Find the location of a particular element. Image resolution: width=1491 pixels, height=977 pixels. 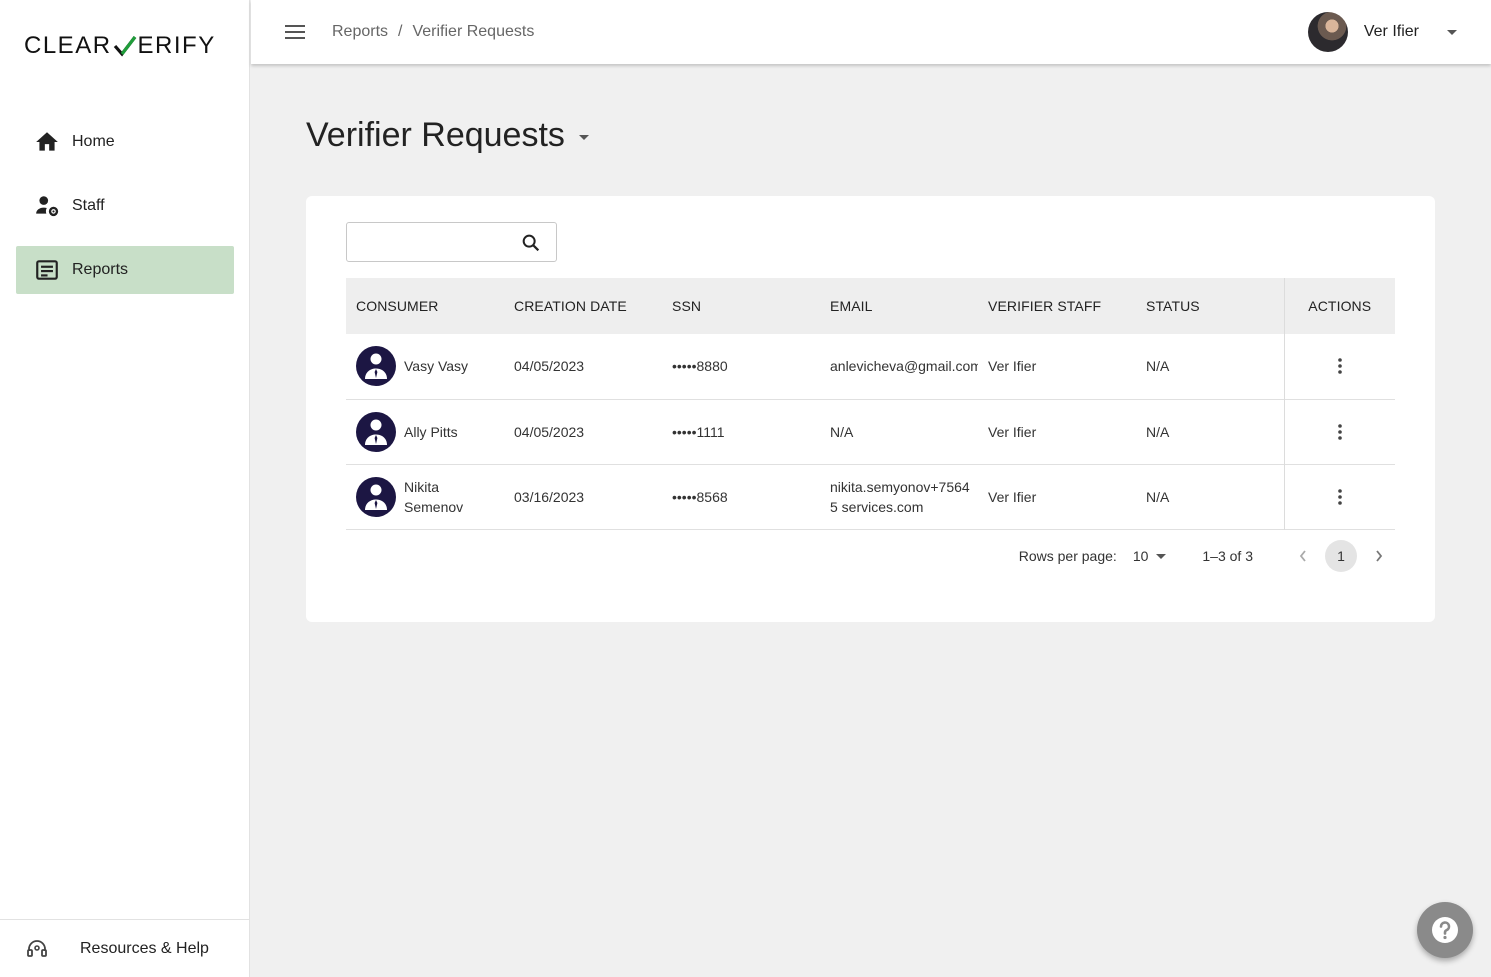

sidebar-item-reports: Reports is located at coordinates (125, 270).